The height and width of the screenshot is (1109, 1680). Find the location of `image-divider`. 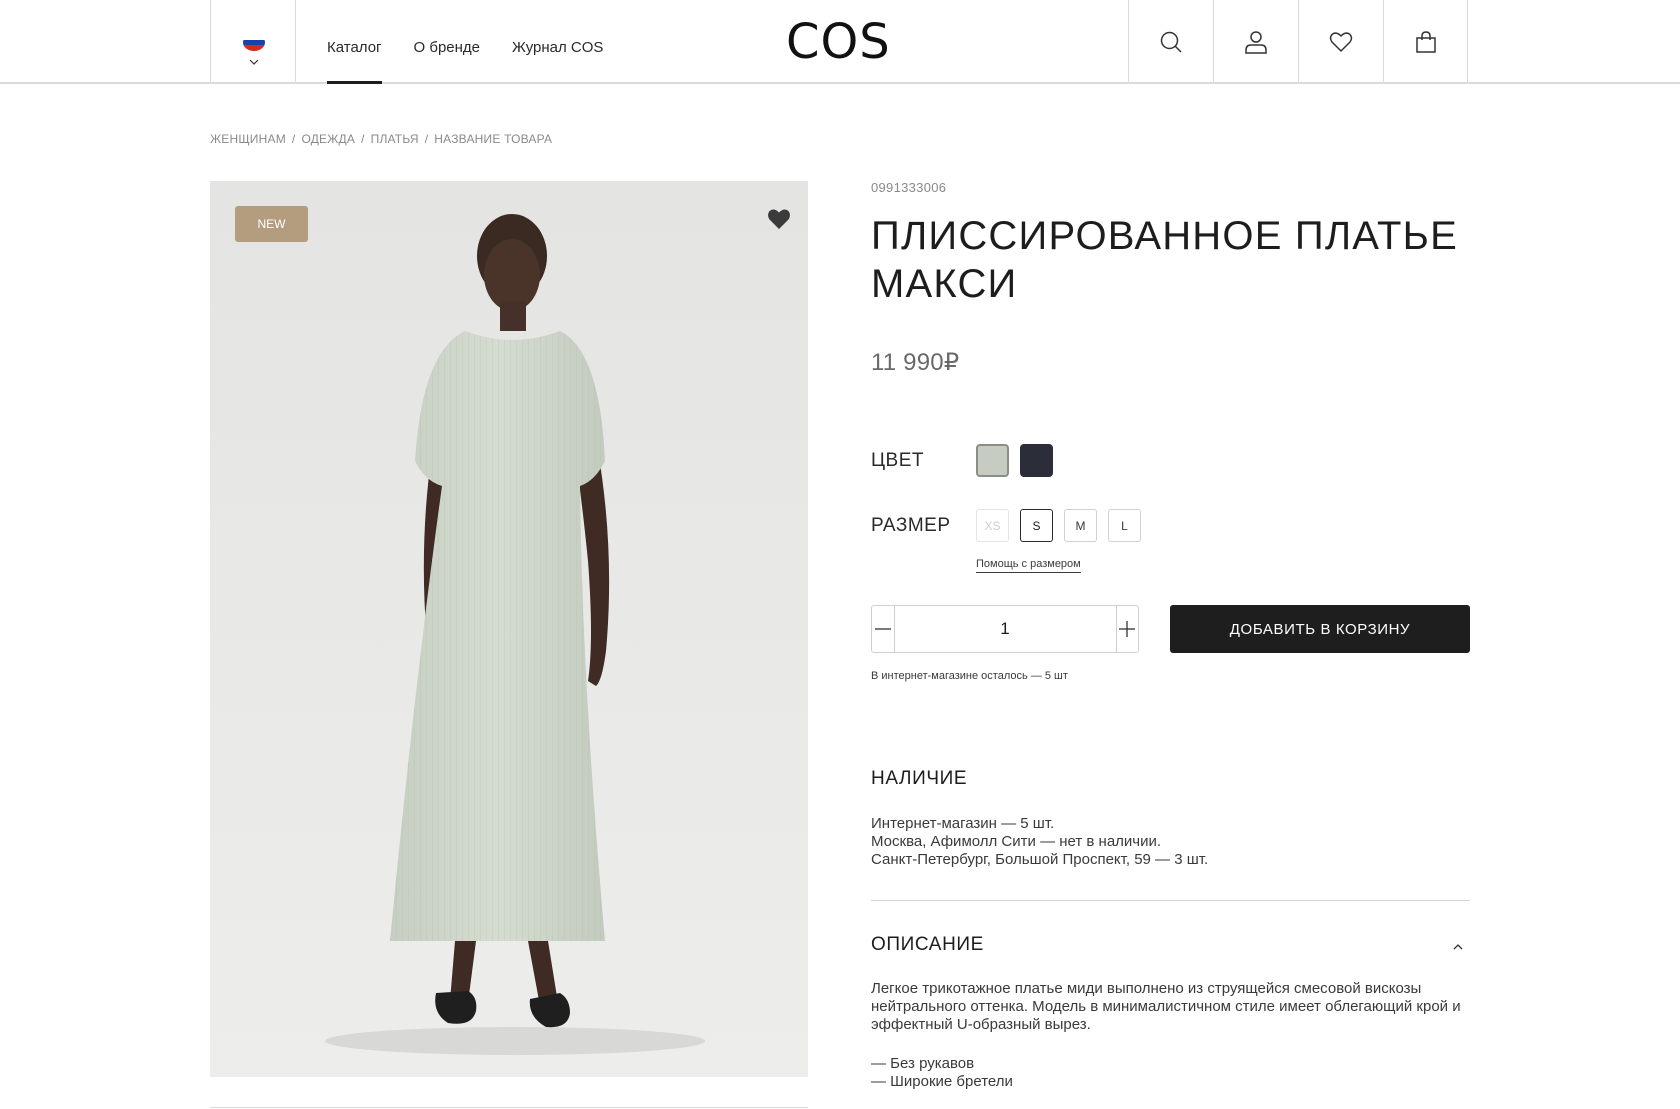

image-divider is located at coordinates (509, 1107).